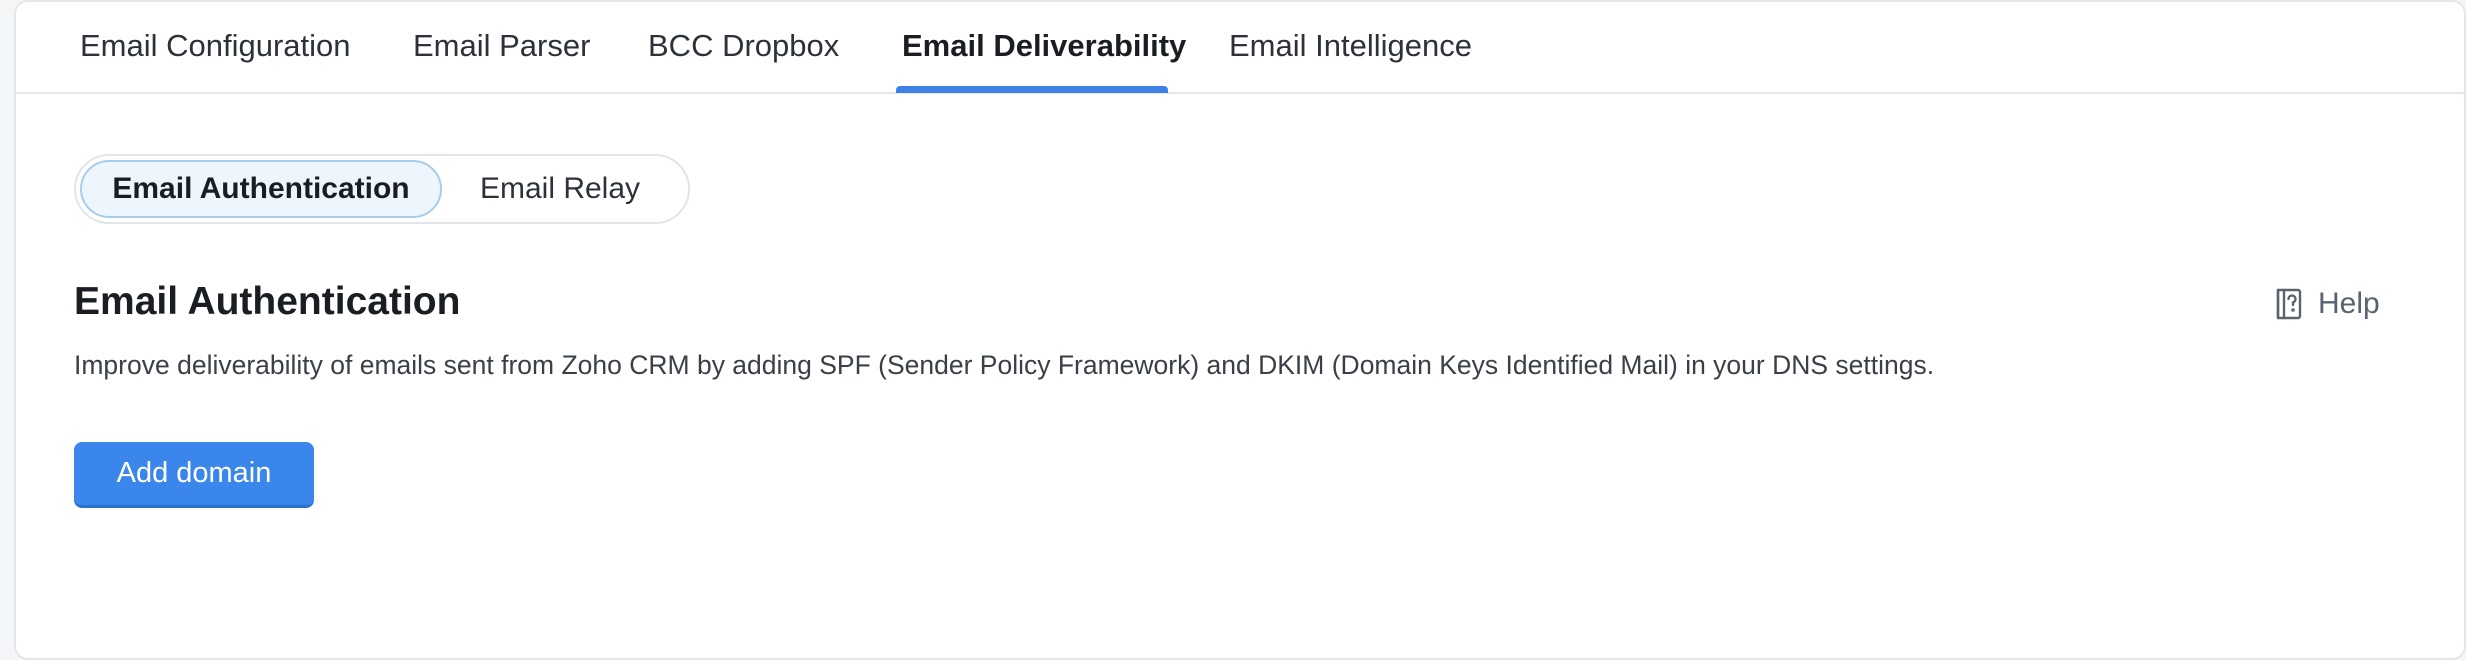 This screenshot has width=2466, height=660. I want to click on subtab-email-authentication: Email Authentication, so click(261, 189).